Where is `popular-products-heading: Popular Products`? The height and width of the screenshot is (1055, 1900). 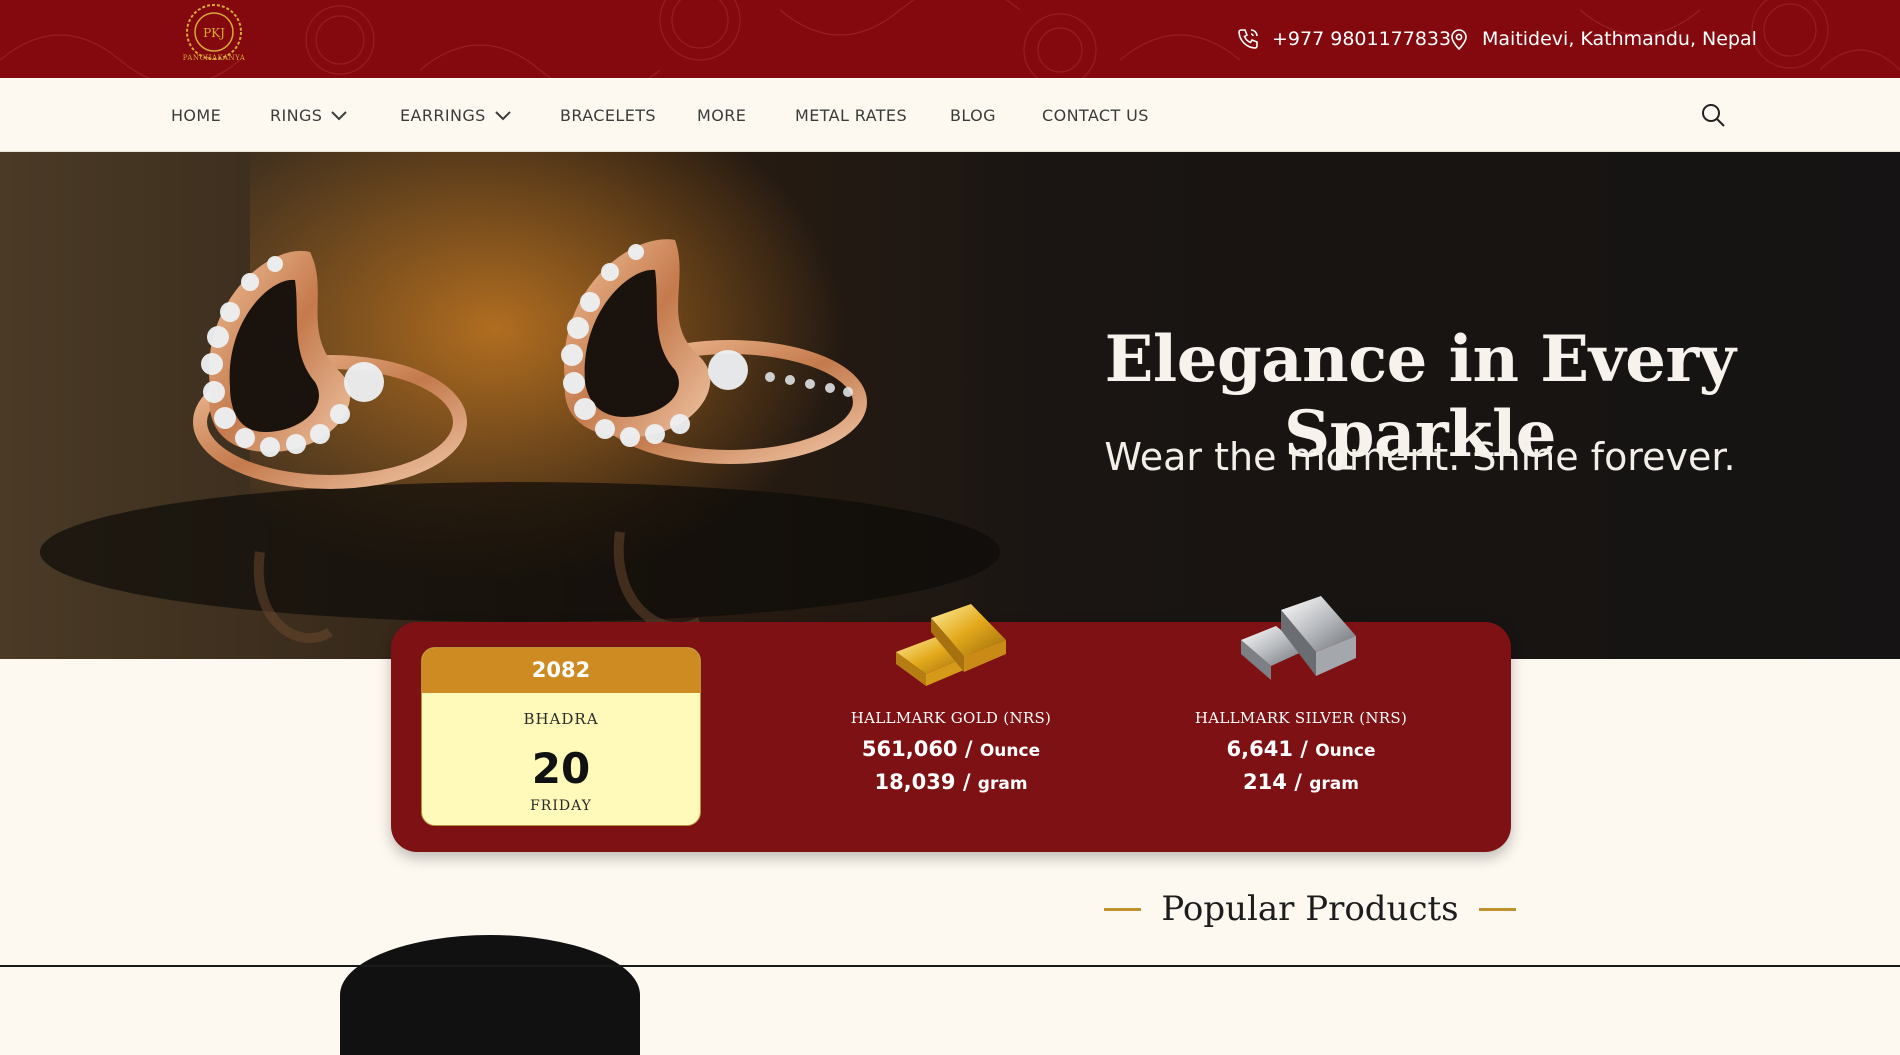
popular-products-heading: Popular Products is located at coordinates (1310, 909).